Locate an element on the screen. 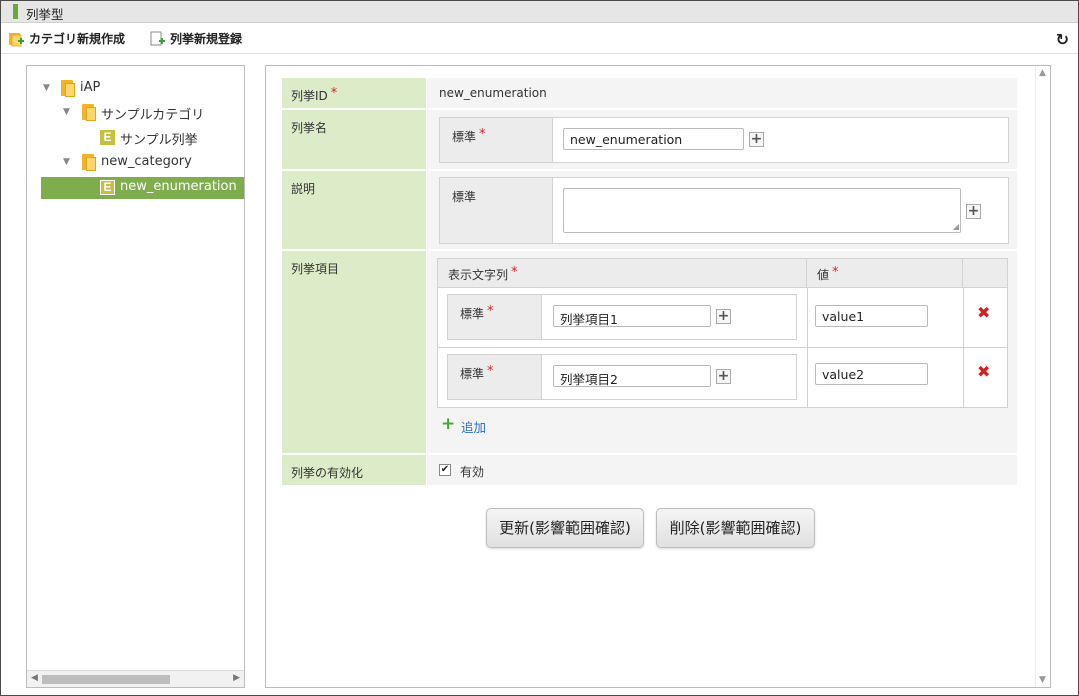 Image resolution: width=1079 pixels, height=696 pixels. enum-id-row: 列挙ID * new_enumeration is located at coordinates (649, 93).